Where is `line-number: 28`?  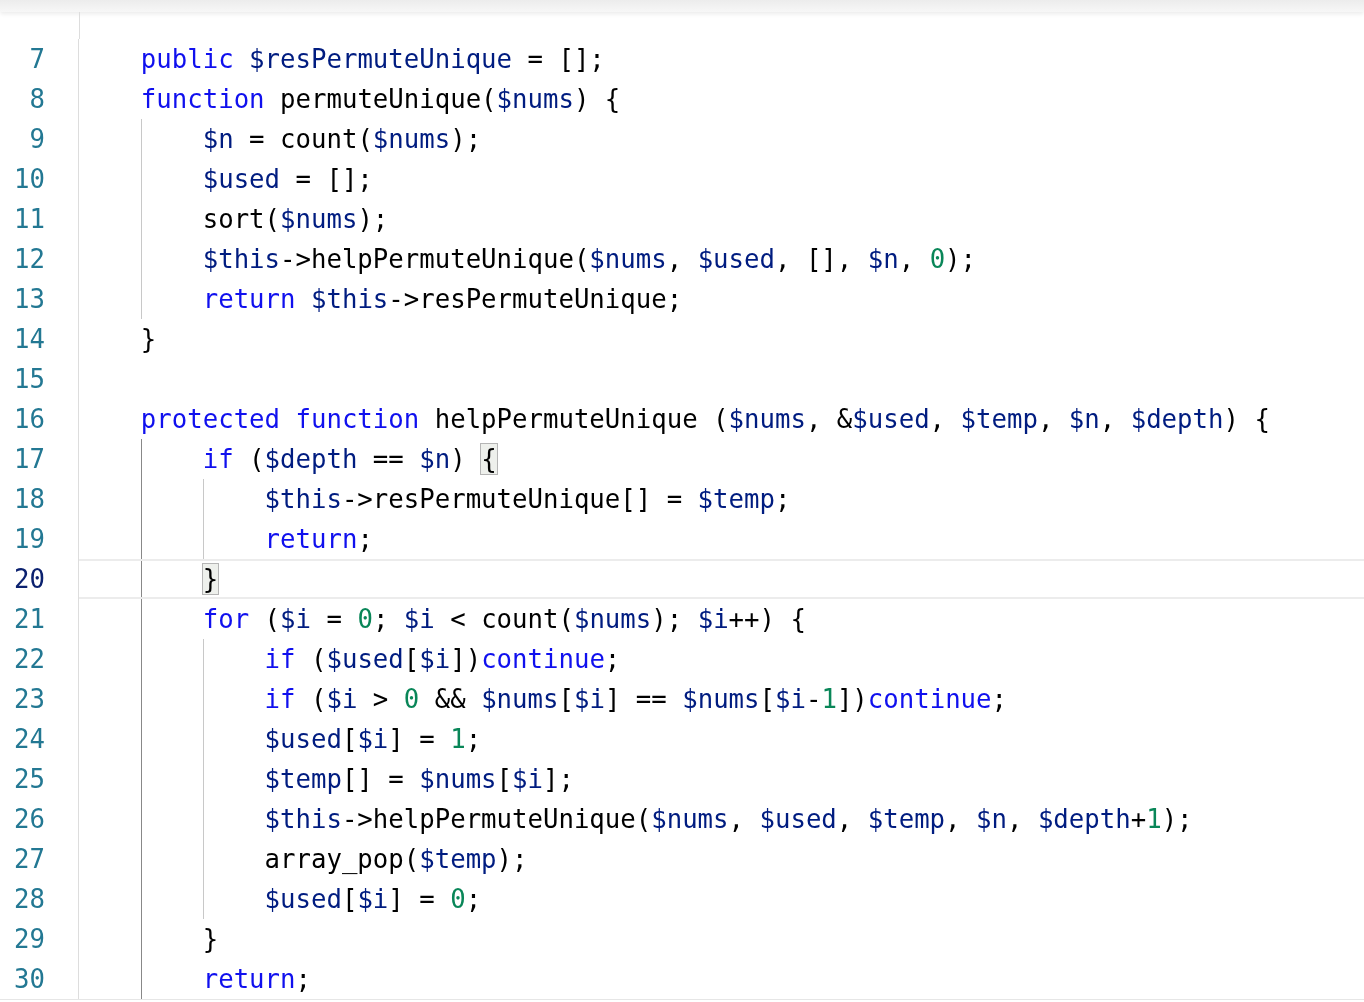
line-number: 28 is located at coordinates (39, 899).